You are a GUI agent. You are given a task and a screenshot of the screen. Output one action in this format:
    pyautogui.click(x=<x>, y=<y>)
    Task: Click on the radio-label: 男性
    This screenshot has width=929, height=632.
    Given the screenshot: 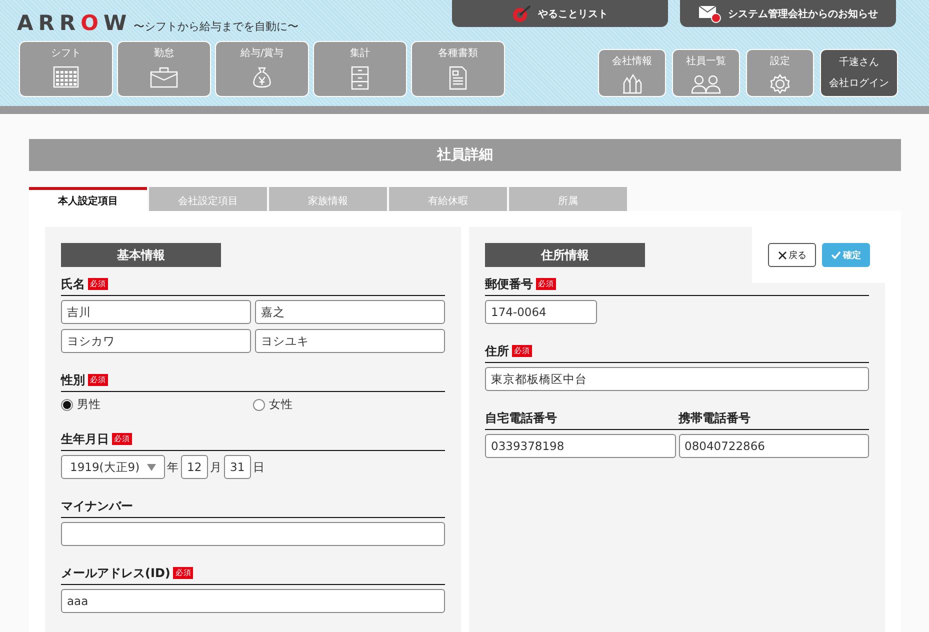 What is the action you would take?
    pyautogui.click(x=89, y=404)
    